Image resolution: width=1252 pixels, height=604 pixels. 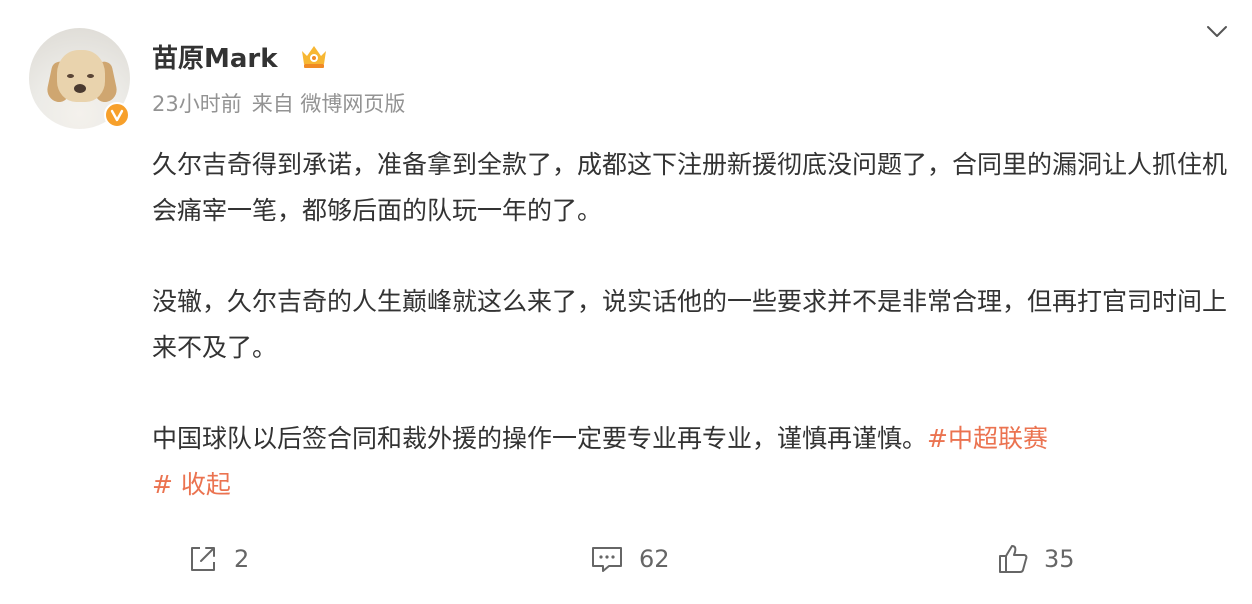 What do you see at coordinates (629, 559) in the screenshot?
I see `comment-button: 62` at bounding box center [629, 559].